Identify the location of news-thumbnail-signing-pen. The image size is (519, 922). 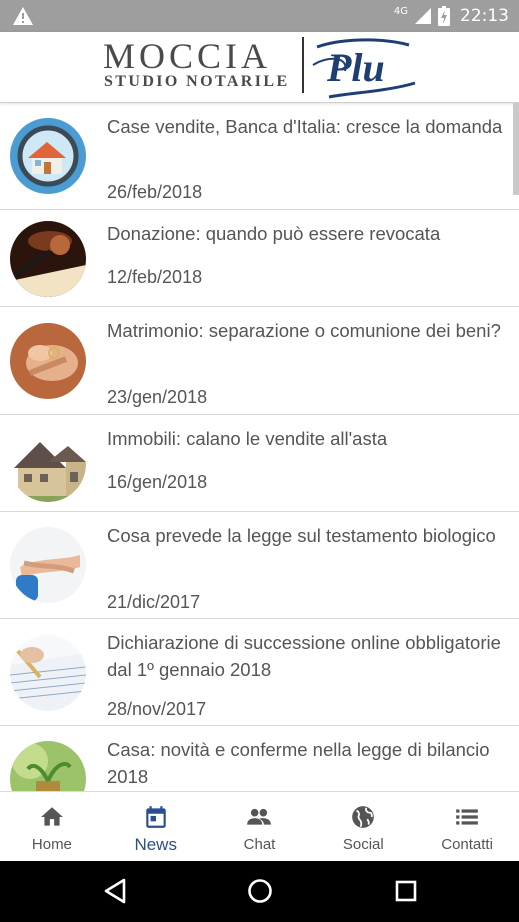
(48, 259).